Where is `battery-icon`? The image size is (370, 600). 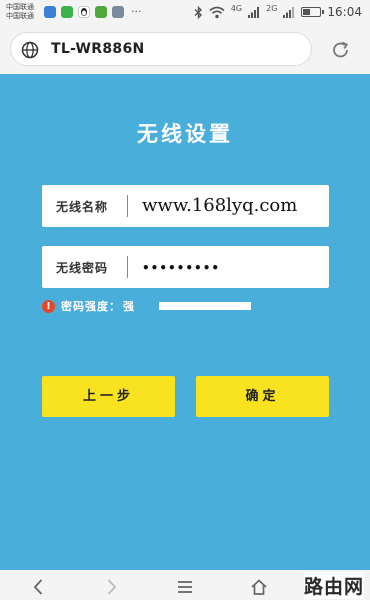 battery-icon is located at coordinates (313, 12).